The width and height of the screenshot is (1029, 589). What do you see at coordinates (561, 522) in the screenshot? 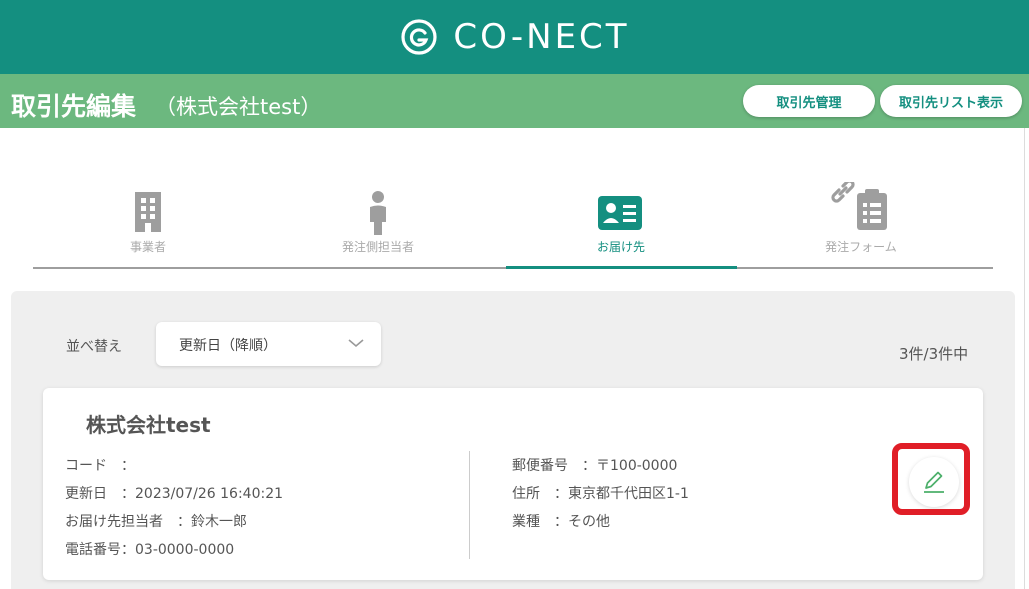
I see `industry-field: 業種 ：その他` at bounding box center [561, 522].